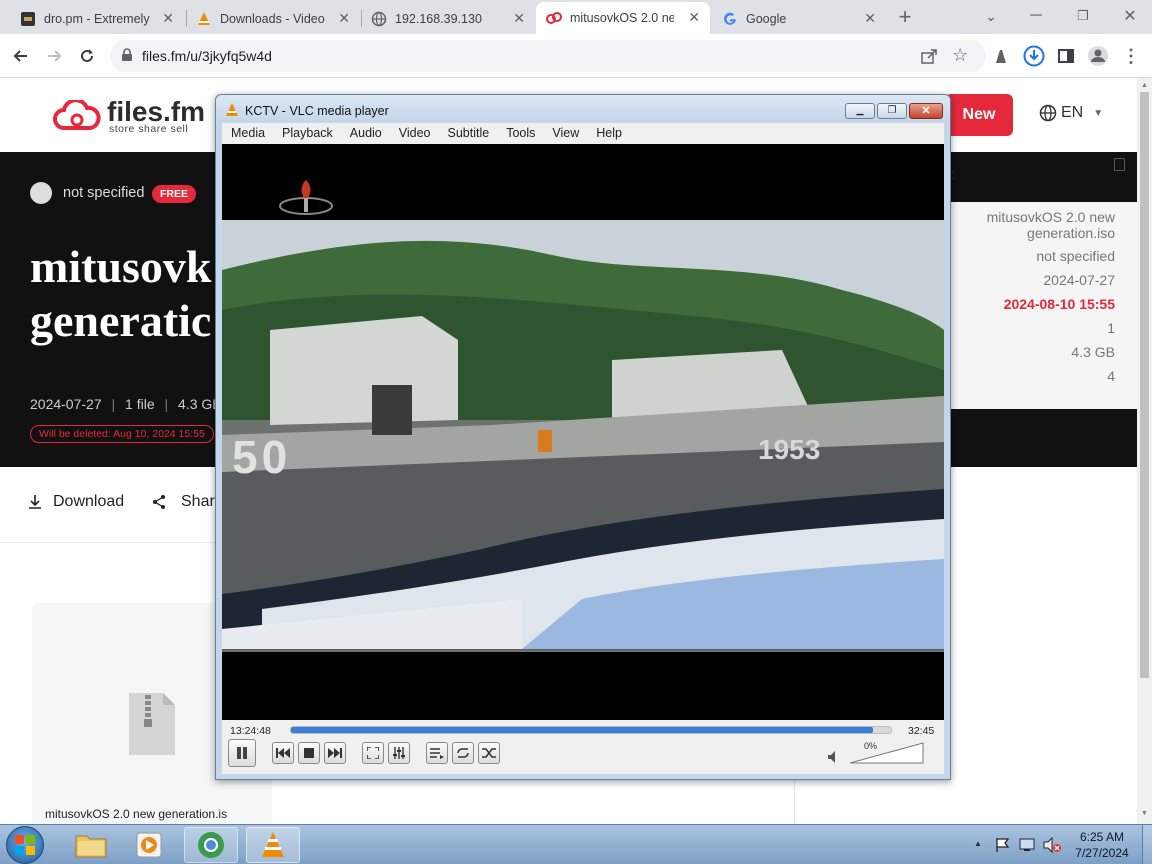  What do you see at coordinates (799, 18) in the screenshot?
I see `tab-google: Google ✕` at bounding box center [799, 18].